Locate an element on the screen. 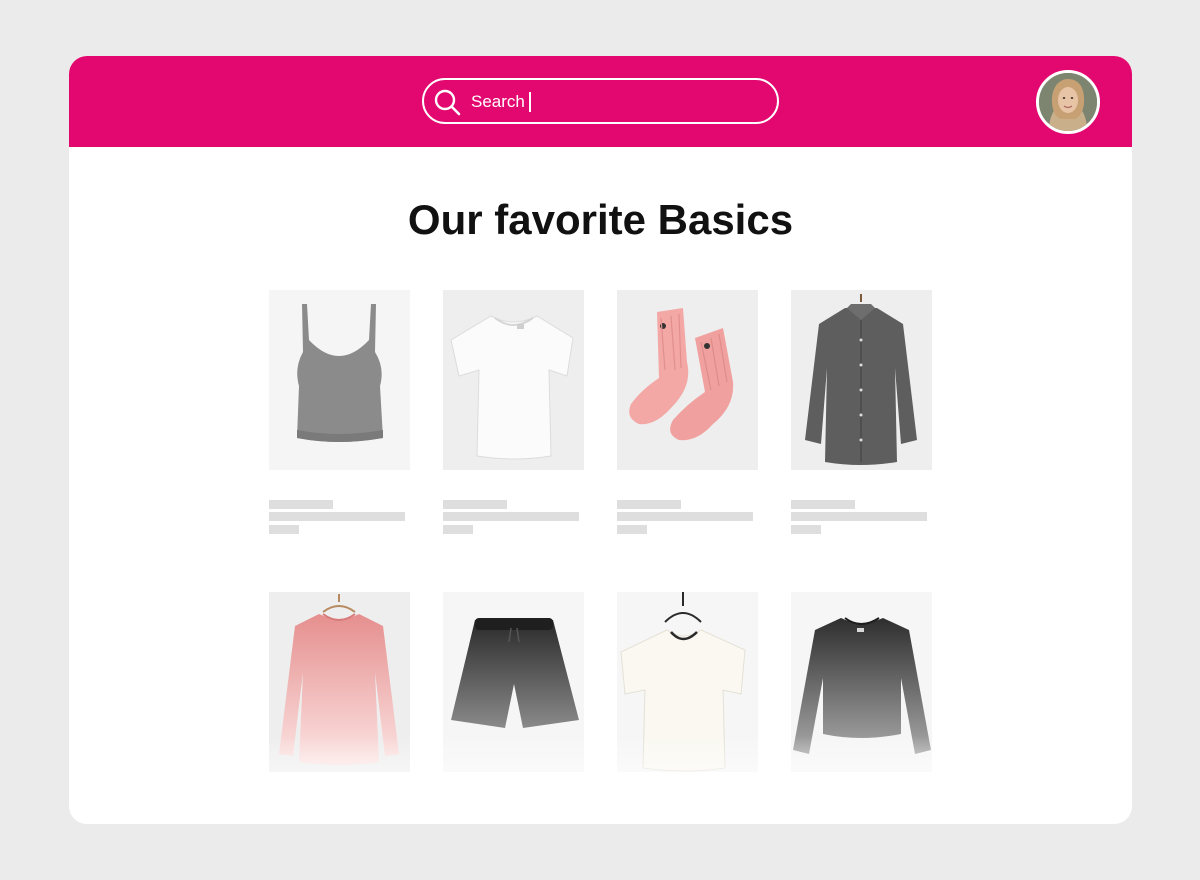  bottom-fade-overlay is located at coordinates (600, 780).